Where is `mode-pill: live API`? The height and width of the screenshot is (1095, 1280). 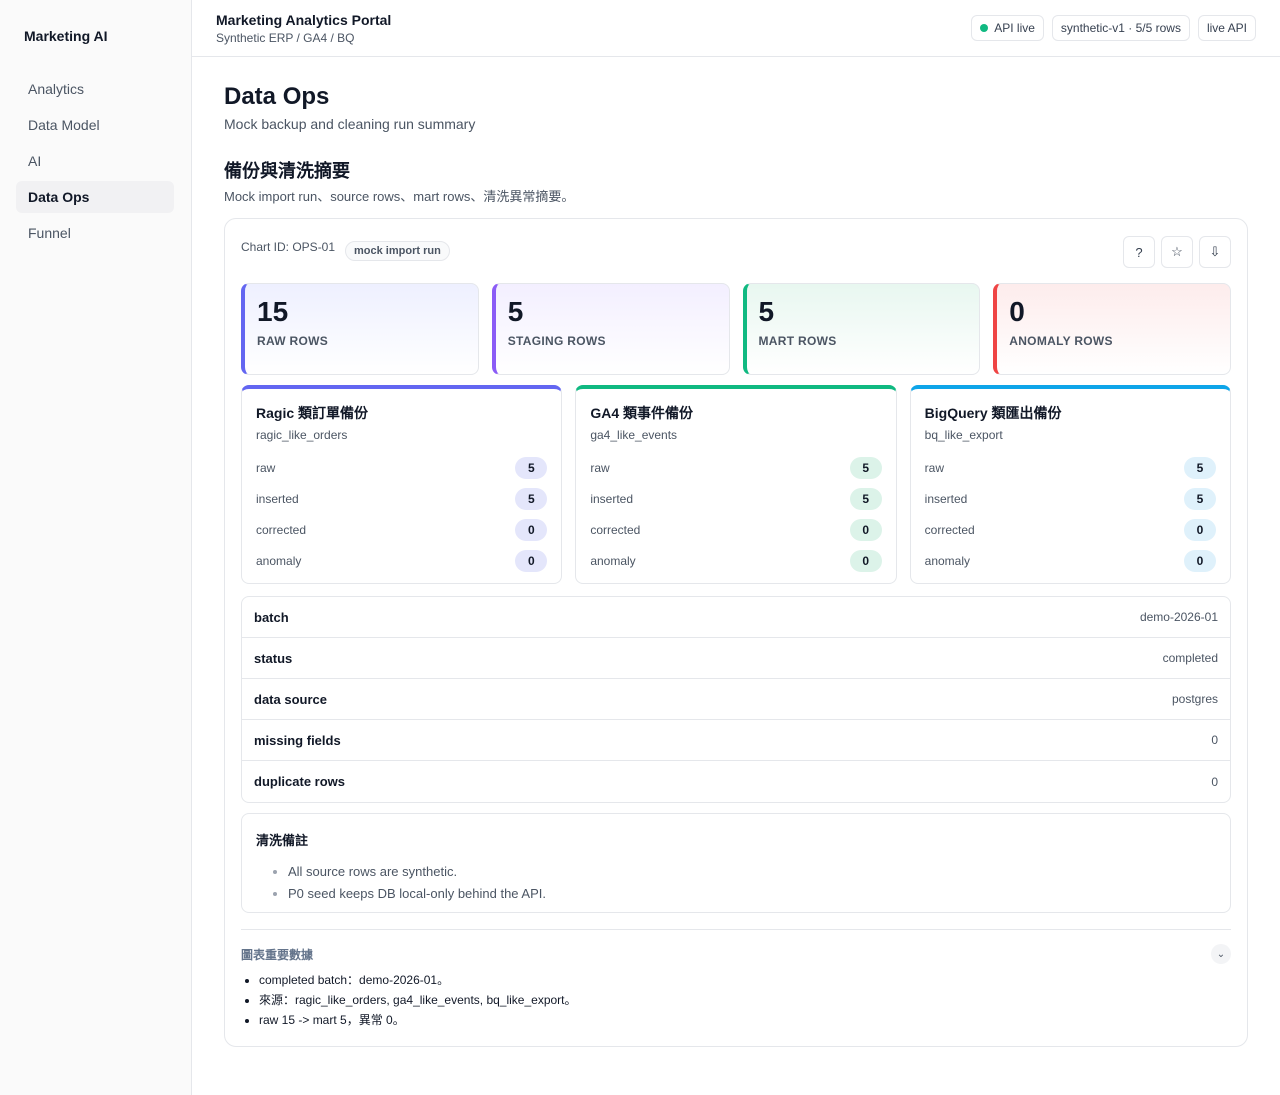 mode-pill: live API is located at coordinates (1226, 28).